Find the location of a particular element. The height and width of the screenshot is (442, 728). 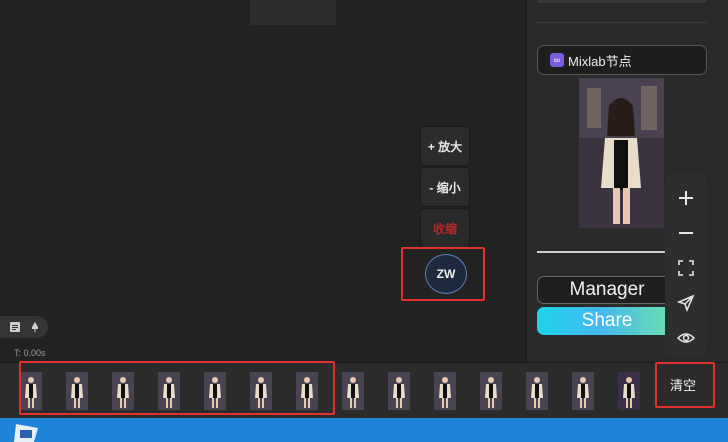

scroll-strip is located at coordinates (722, 181).